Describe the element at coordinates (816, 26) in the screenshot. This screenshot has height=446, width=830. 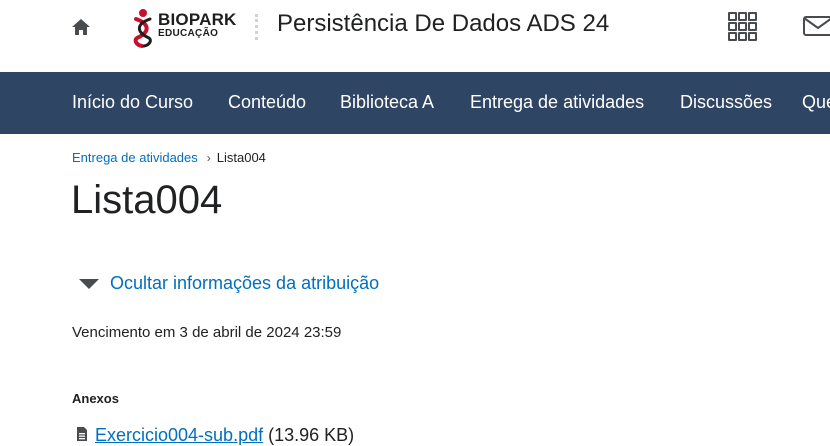
I see `mail-icon` at that location.